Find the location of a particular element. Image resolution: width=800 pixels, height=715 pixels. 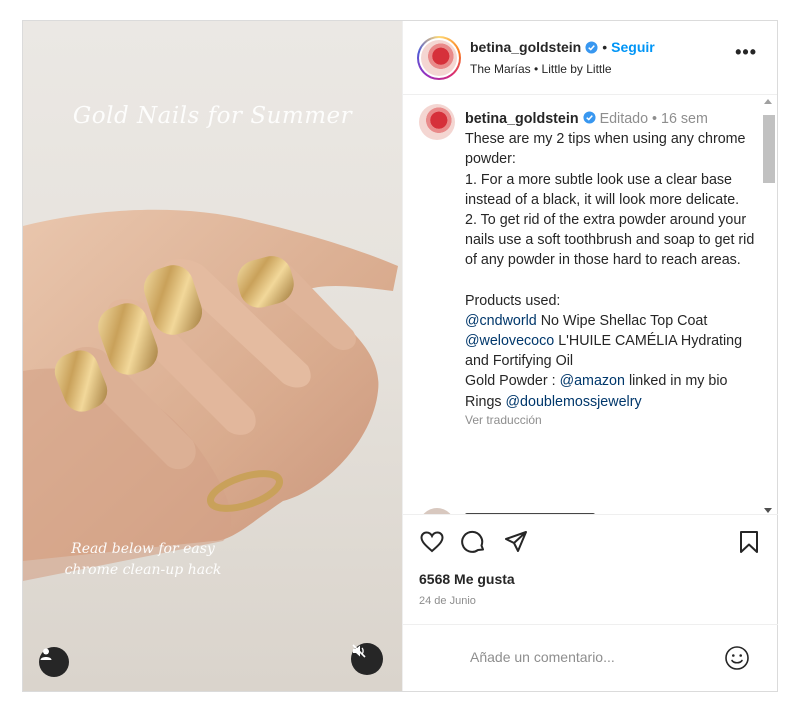

product-1-text: No Wipe Shellac Top Coat is located at coordinates (622, 320).